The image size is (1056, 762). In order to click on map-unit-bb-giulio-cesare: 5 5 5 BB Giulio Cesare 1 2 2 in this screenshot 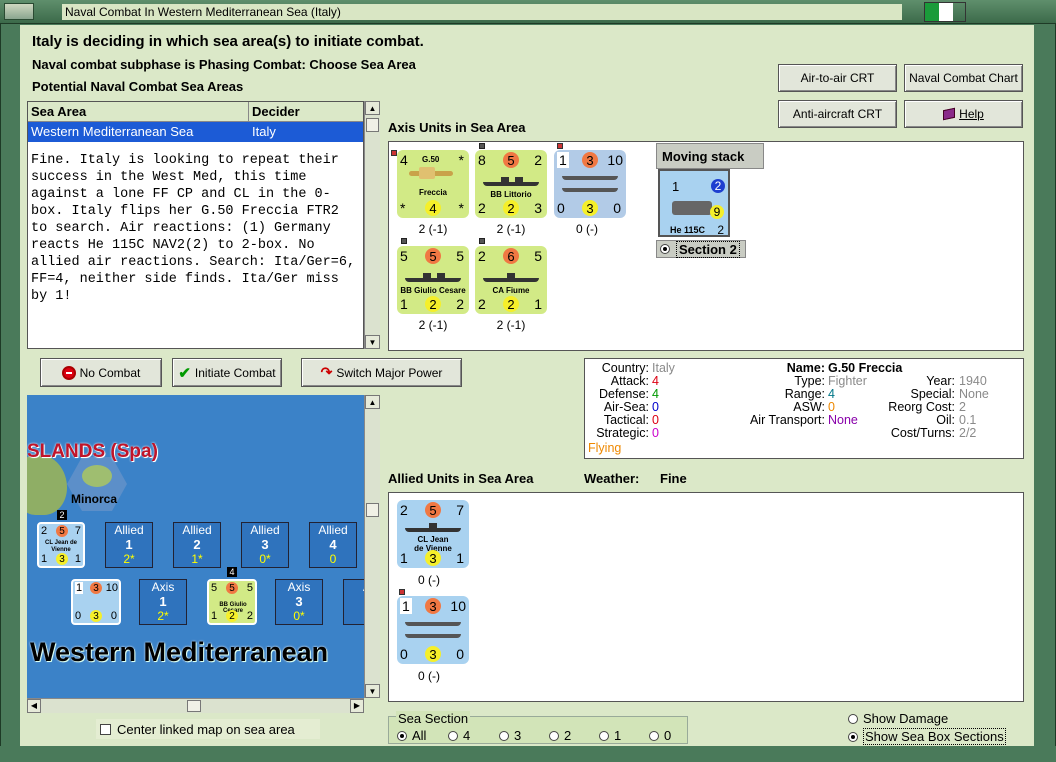, I will do `click(232, 602)`.